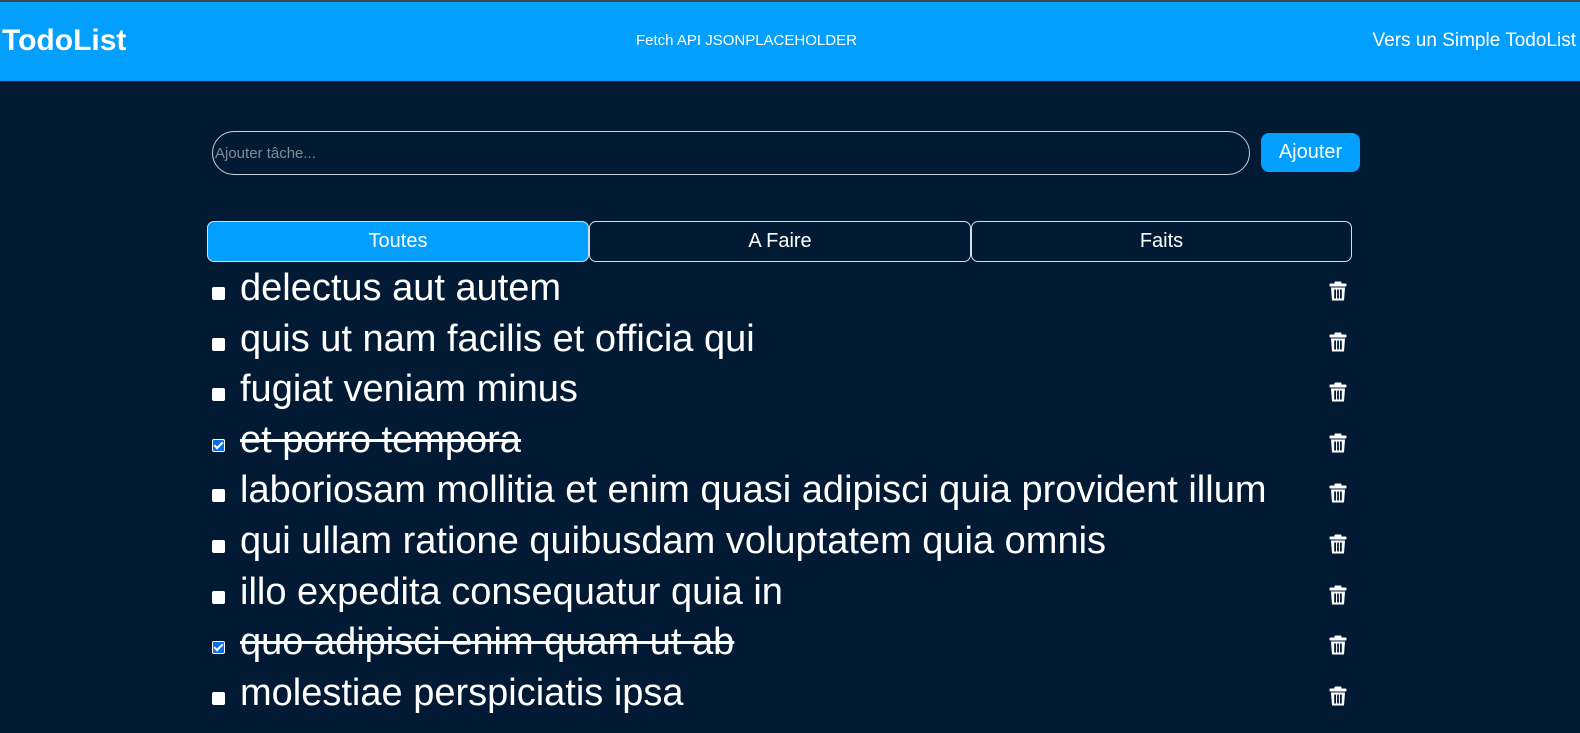  I want to click on brand-title: TodoList, so click(64, 40).